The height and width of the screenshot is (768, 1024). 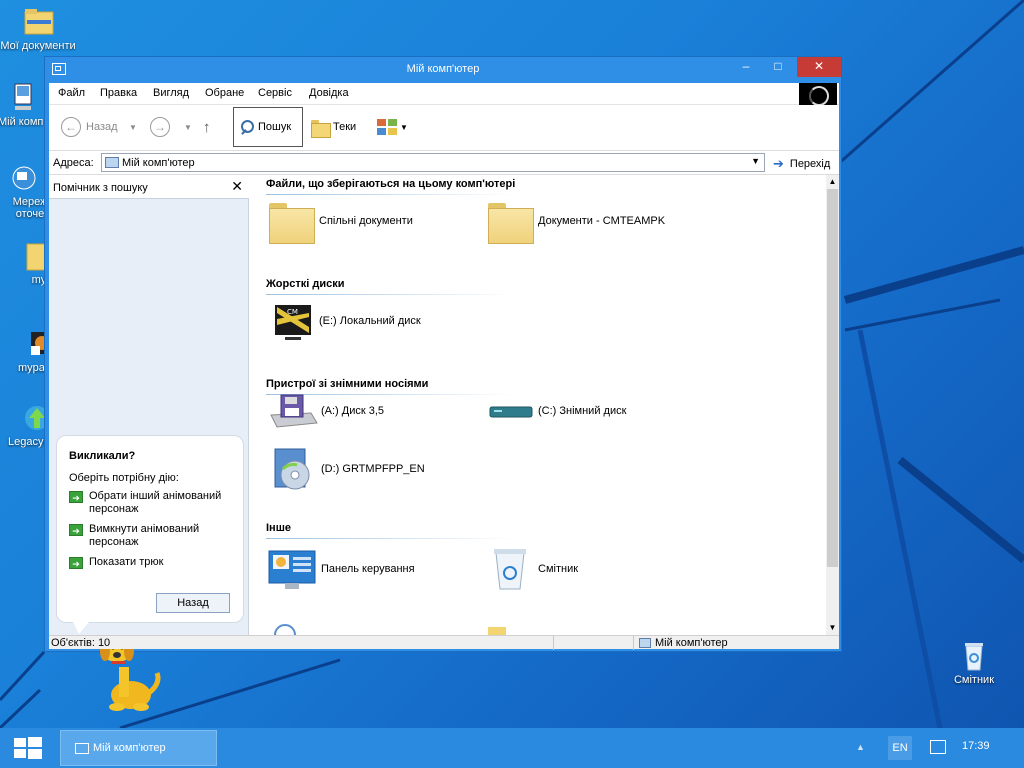 I want to click on desktop-icon-recycle-bin: Смітник, so click(x=974, y=663).